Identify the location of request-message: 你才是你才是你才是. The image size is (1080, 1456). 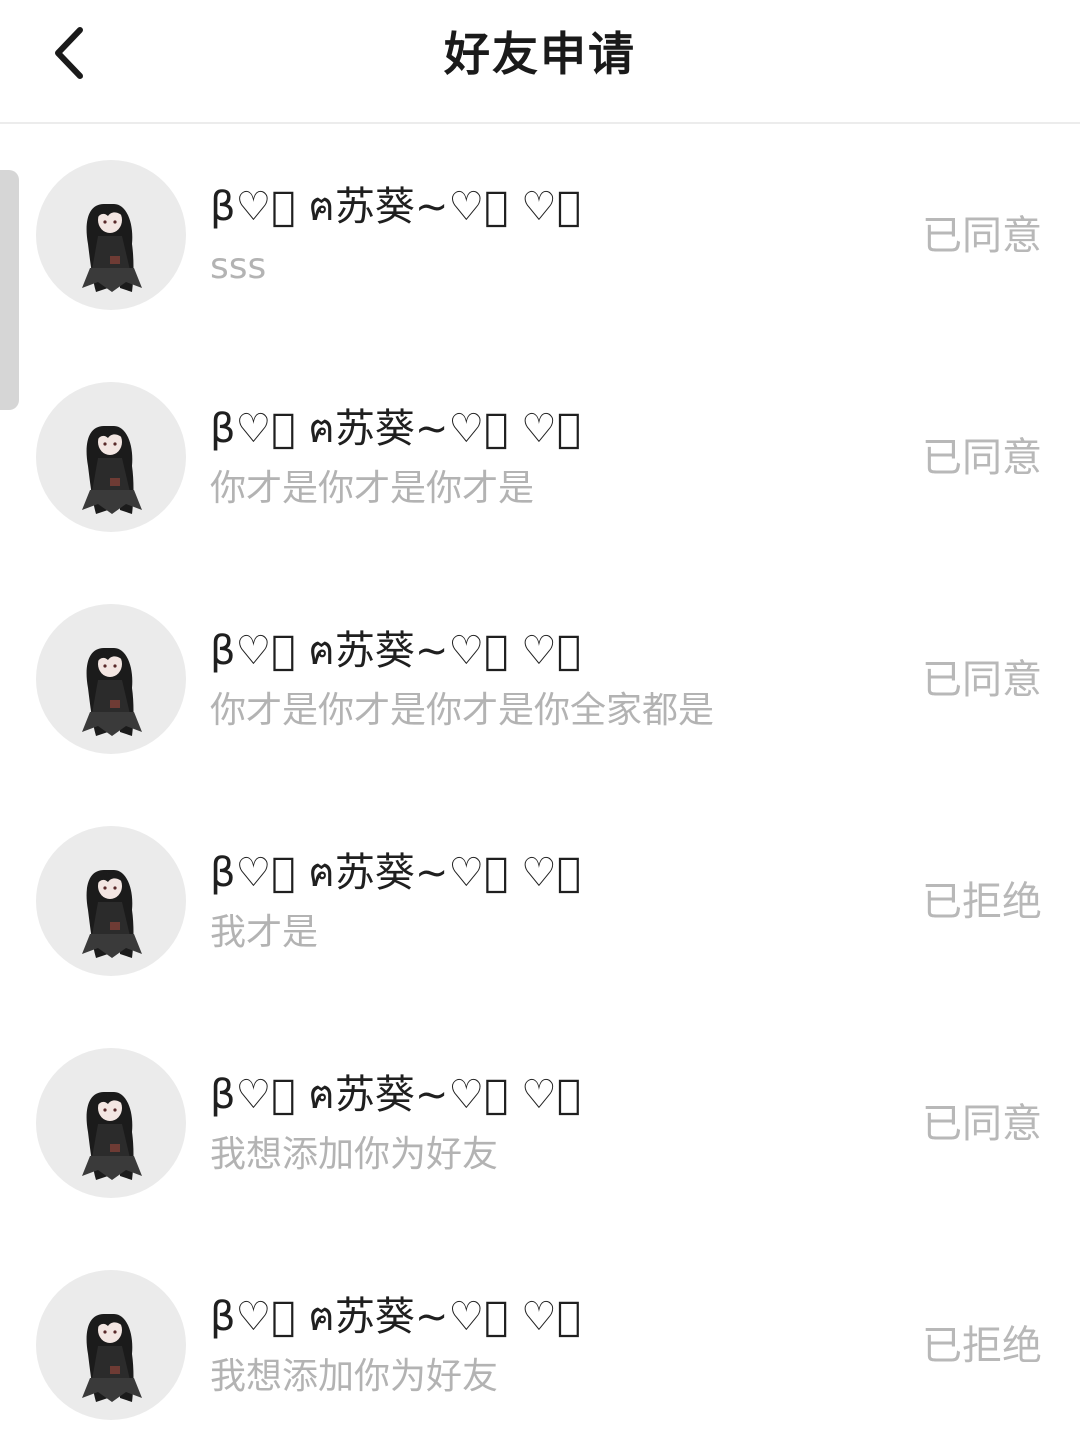
(372, 488).